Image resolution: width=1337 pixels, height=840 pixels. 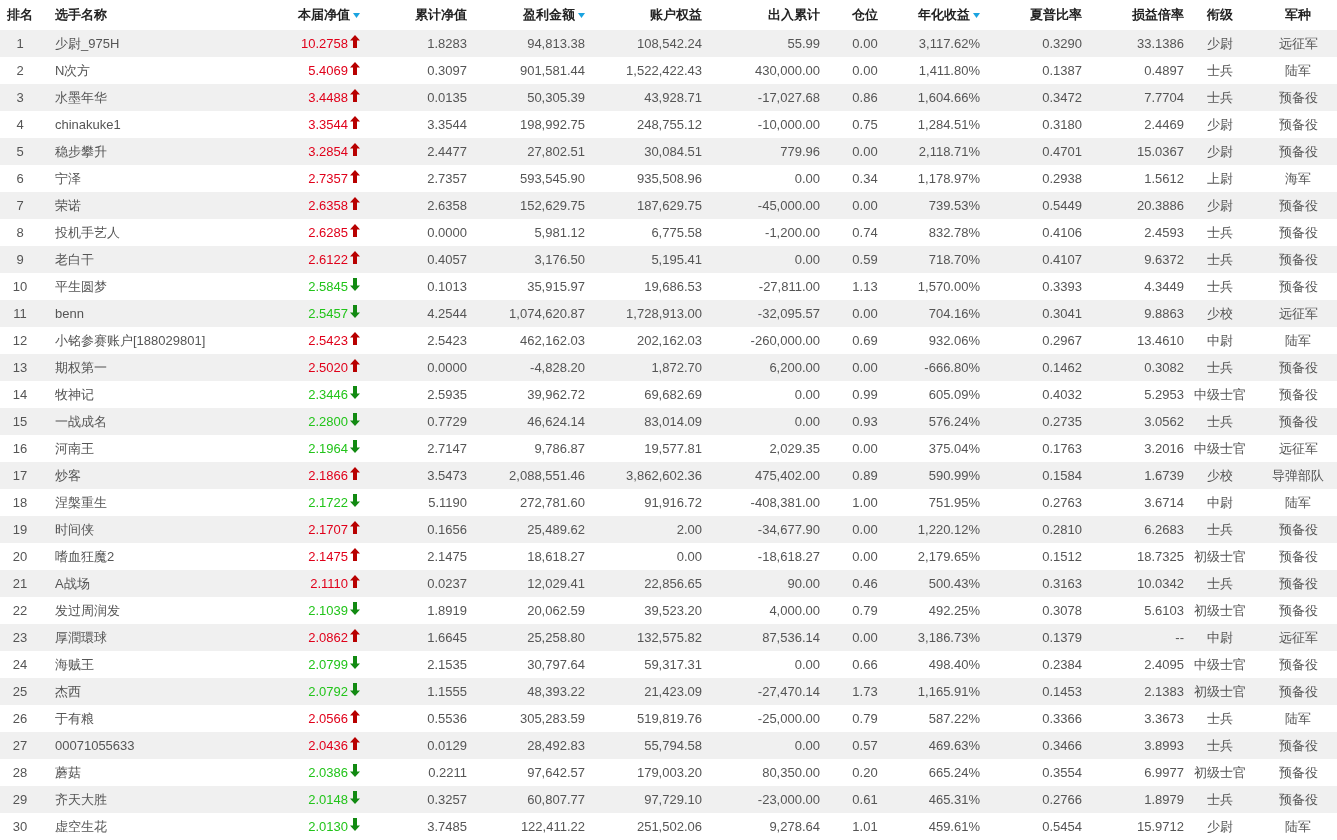 What do you see at coordinates (556, 529) in the screenshot?
I see `table-cell: 25,489.62` at bounding box center [556, 529].